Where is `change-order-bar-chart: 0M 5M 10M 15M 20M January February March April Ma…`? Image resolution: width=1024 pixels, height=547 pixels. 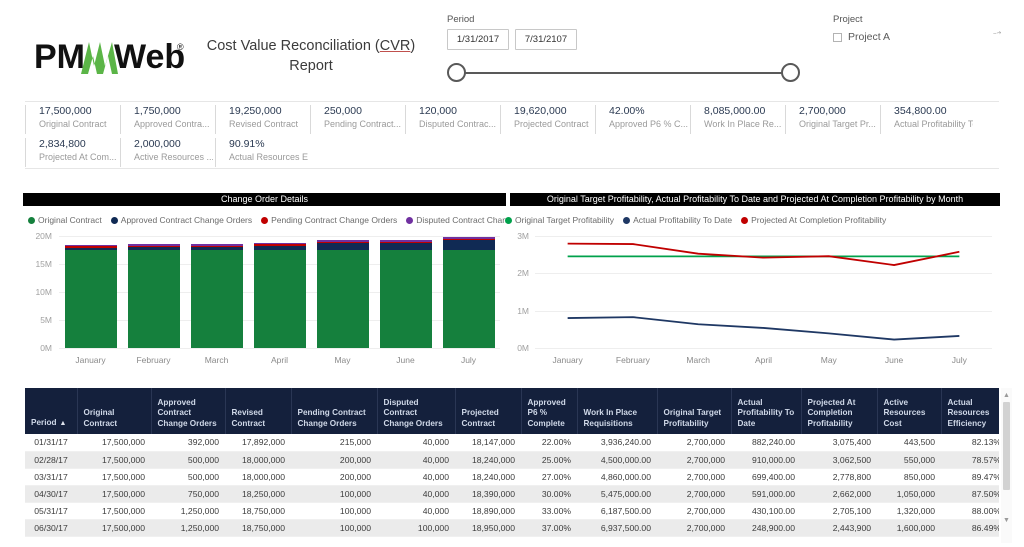 change-order-bar-chart: 0M 5M 10M 15M 20M January February March April Ma… is located at coordinates (264, 302).